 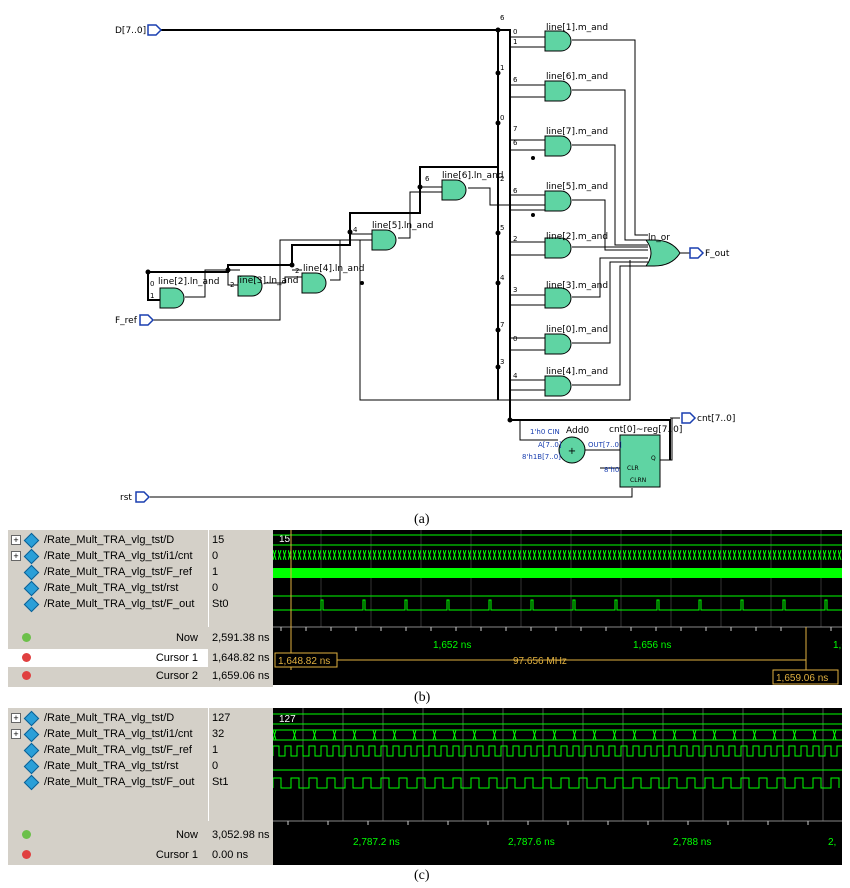 What do you see at coordinates (577, 330) in the screenshot?
I see `m-and-label-6: line[0].m_and` at bounding box center [577, 330].